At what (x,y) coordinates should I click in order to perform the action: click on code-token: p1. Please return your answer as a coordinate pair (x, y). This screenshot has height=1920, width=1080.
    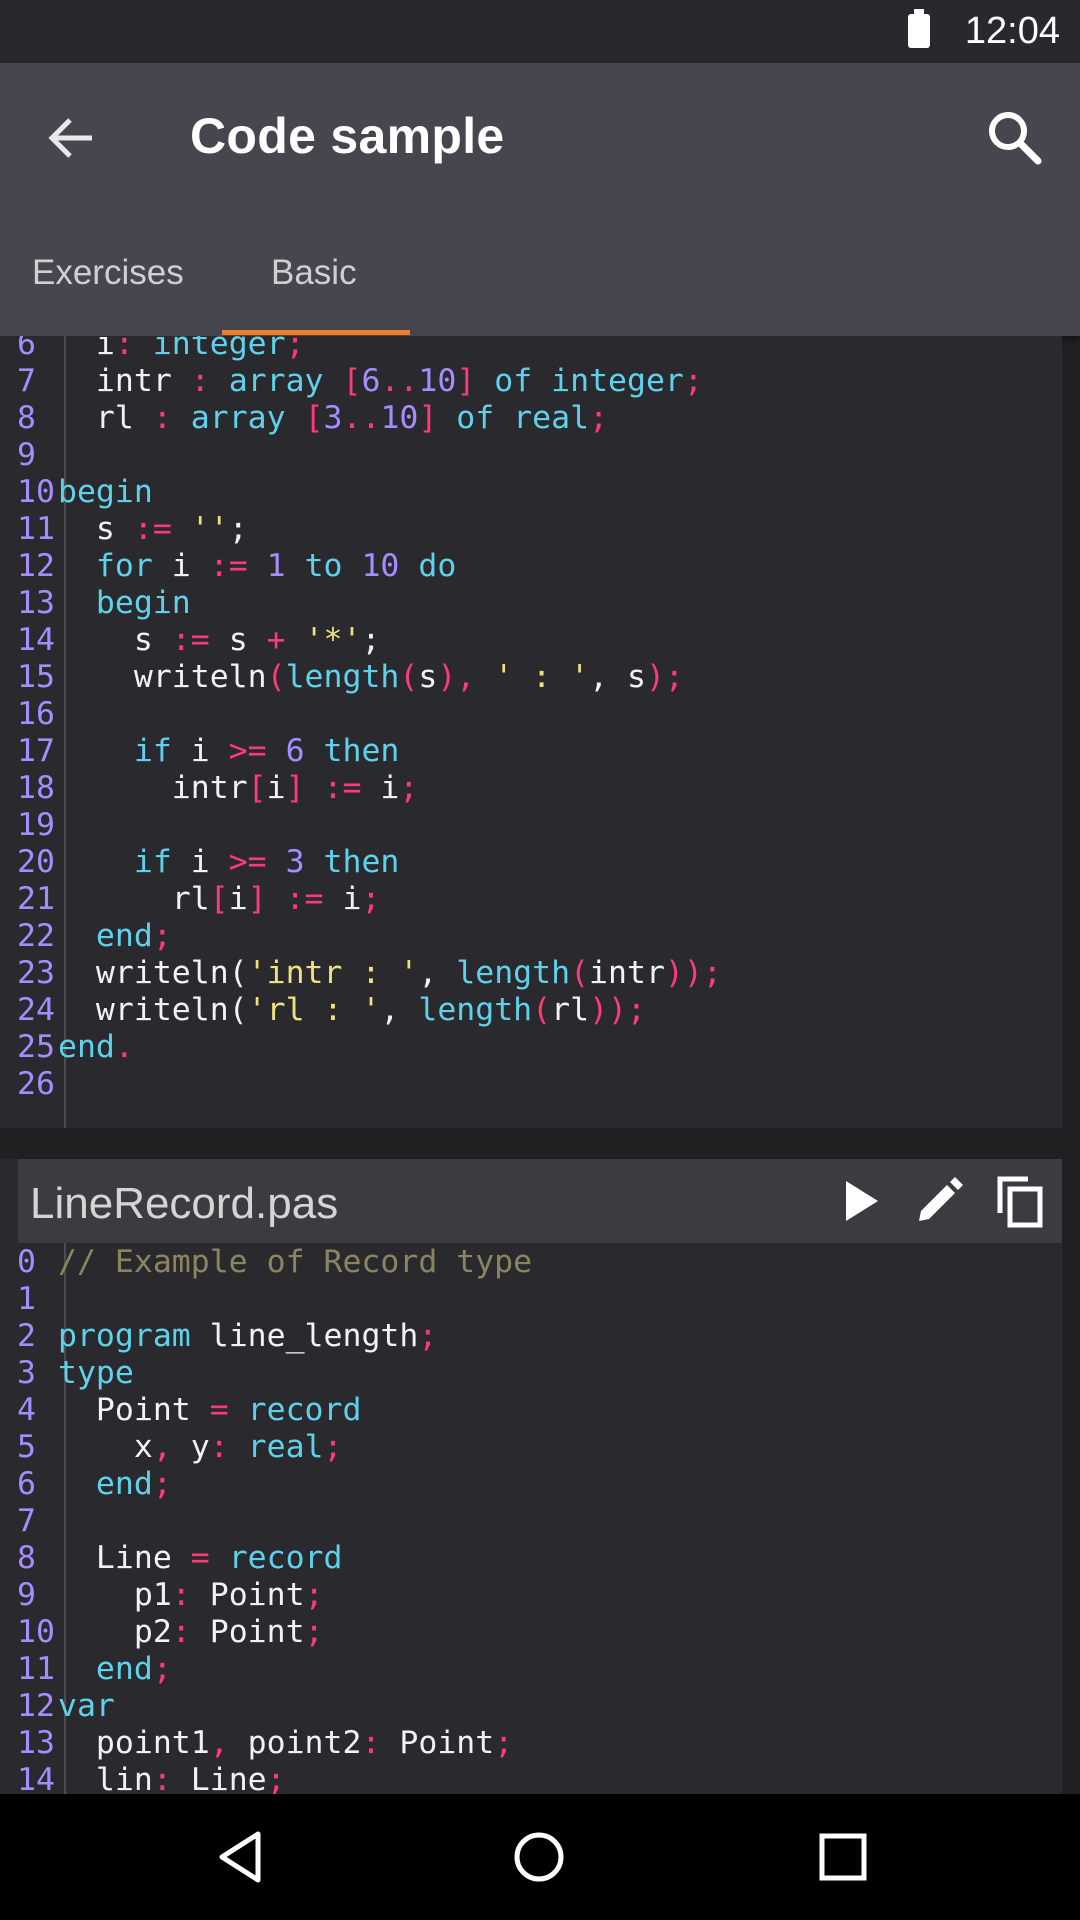
    Looking at the image, I should click on (115, 1595).